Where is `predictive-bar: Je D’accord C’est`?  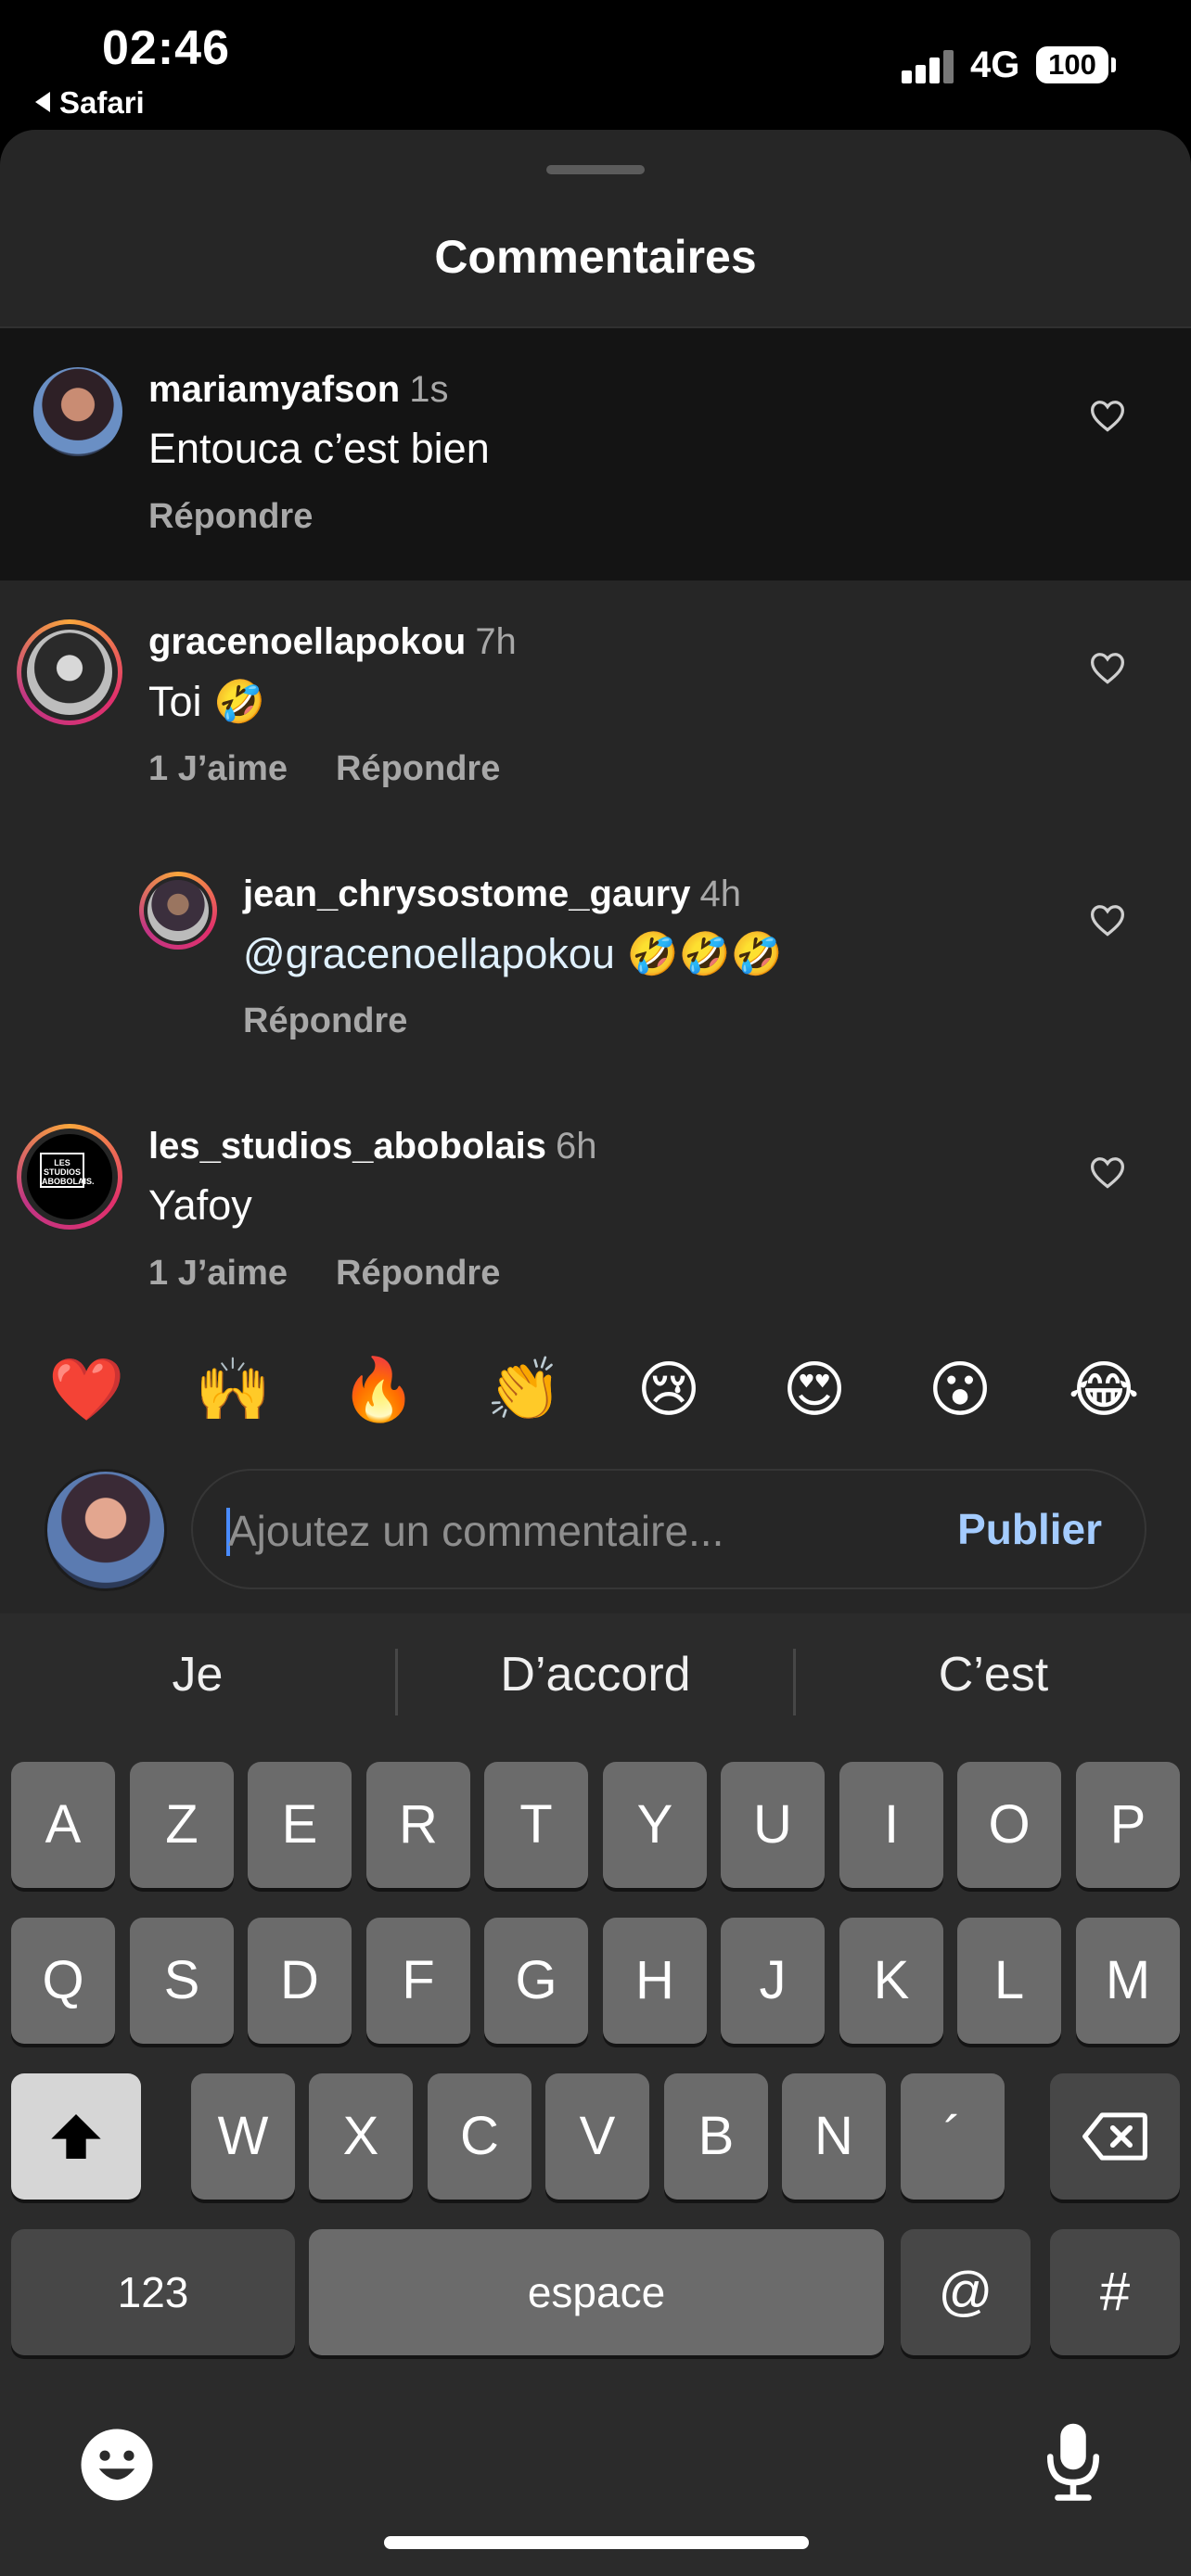 predictive-bar: Je D’accord C’est is located at coordinates (595, 1683).